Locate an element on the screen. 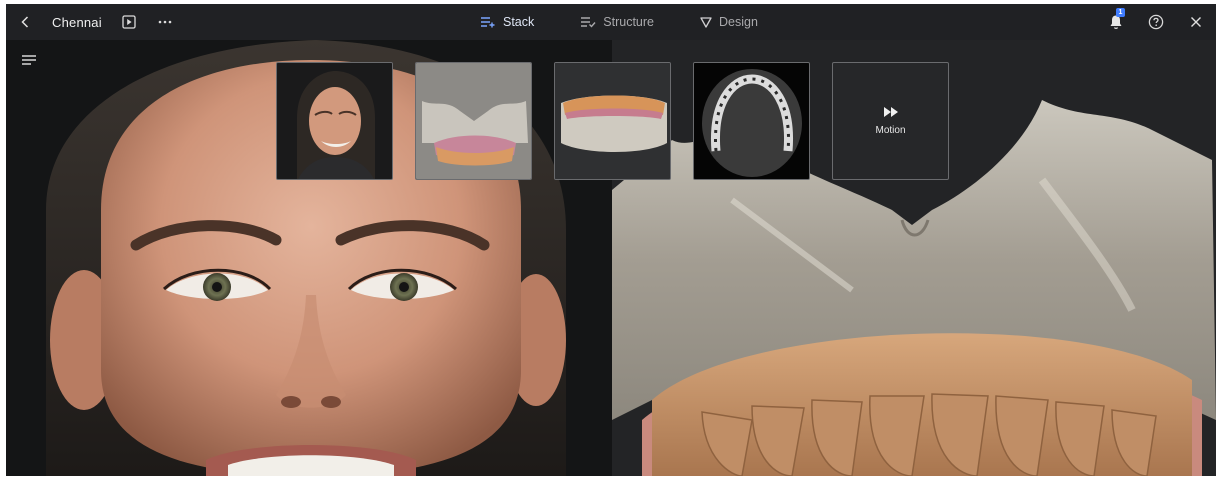 The width and height of the screenshot is (1218, 477). tab-design-label: Design is located at coordinates (738, 22).